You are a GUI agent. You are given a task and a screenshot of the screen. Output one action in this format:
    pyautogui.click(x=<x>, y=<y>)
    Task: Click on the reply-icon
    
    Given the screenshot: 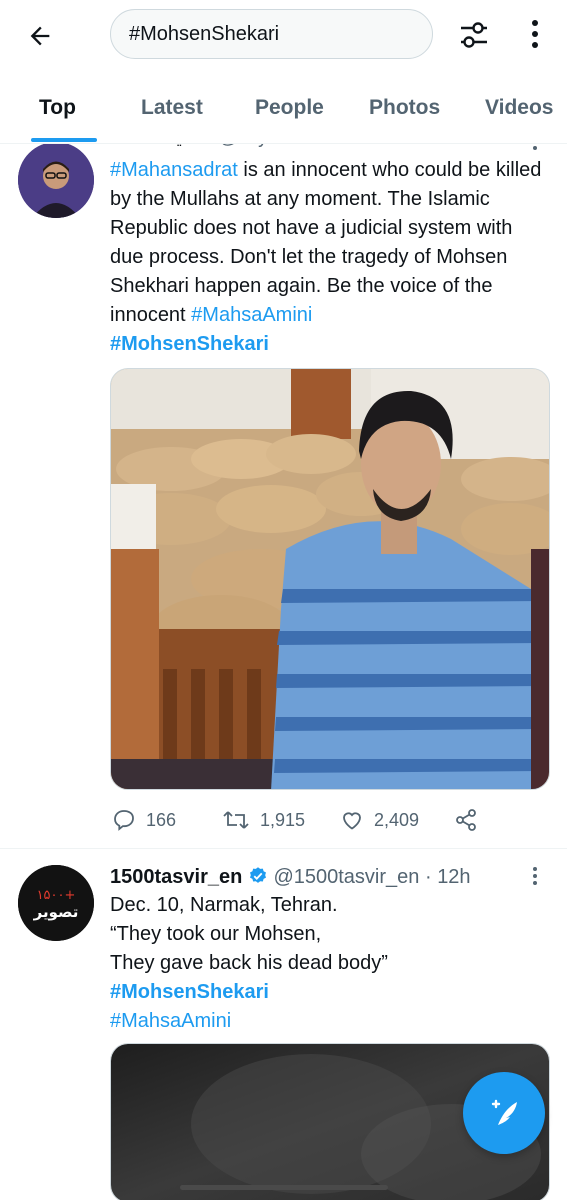 What is the action you would take?
    pyautogui.click(x=124, y=820)
    